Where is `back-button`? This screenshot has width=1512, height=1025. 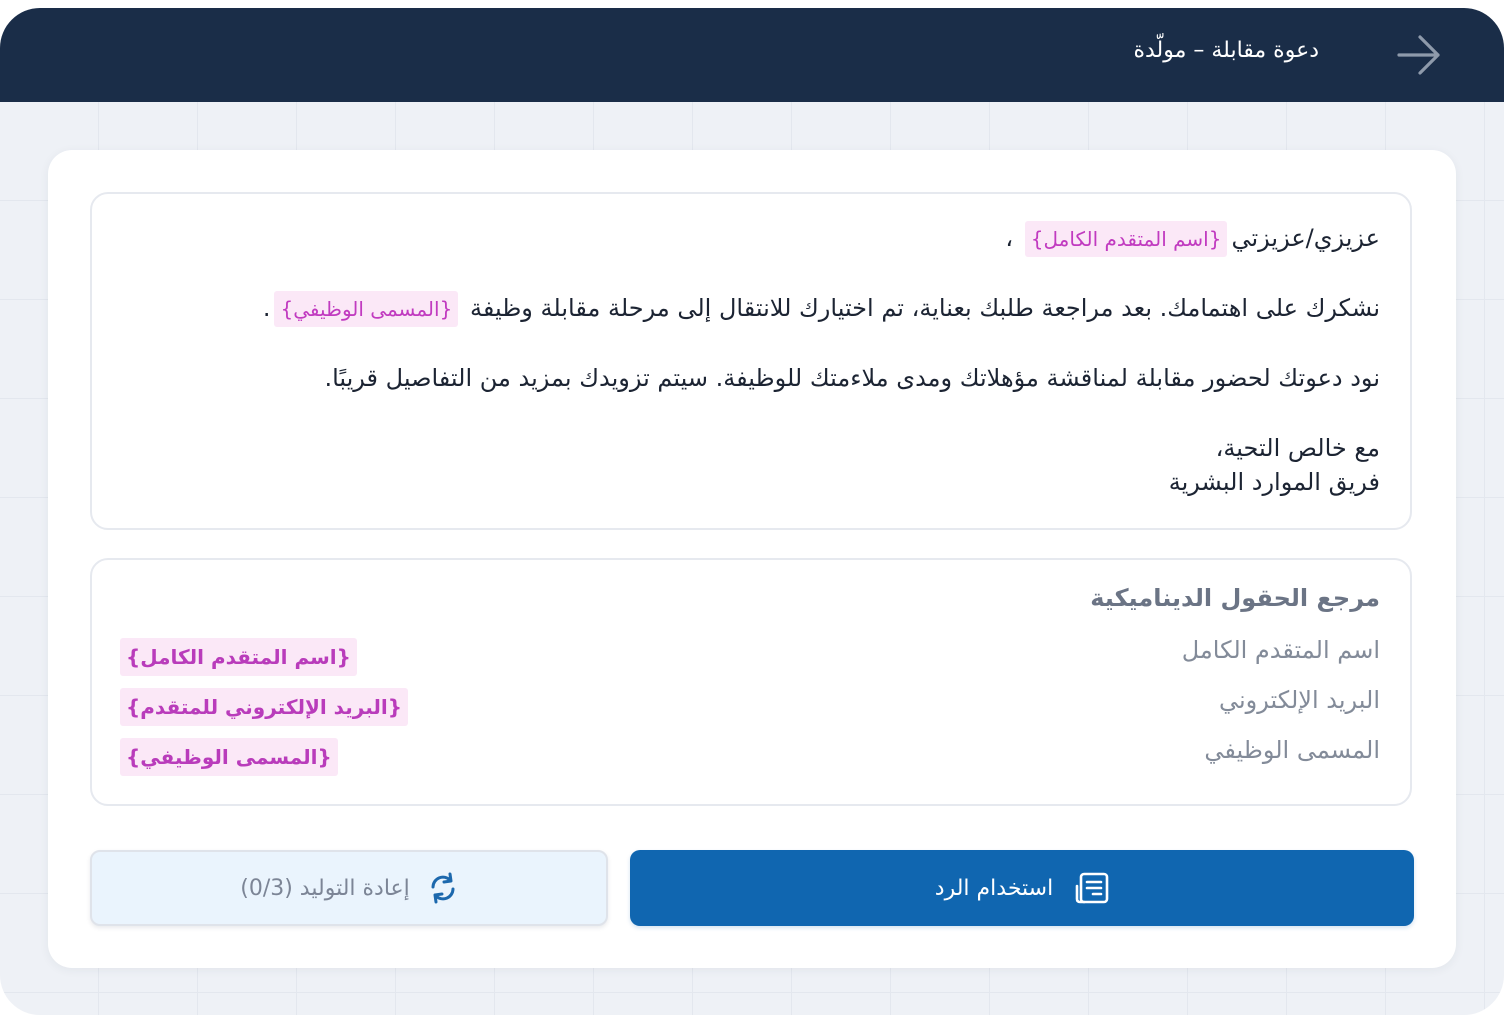 back-button is located at coordinates (1419, 55).